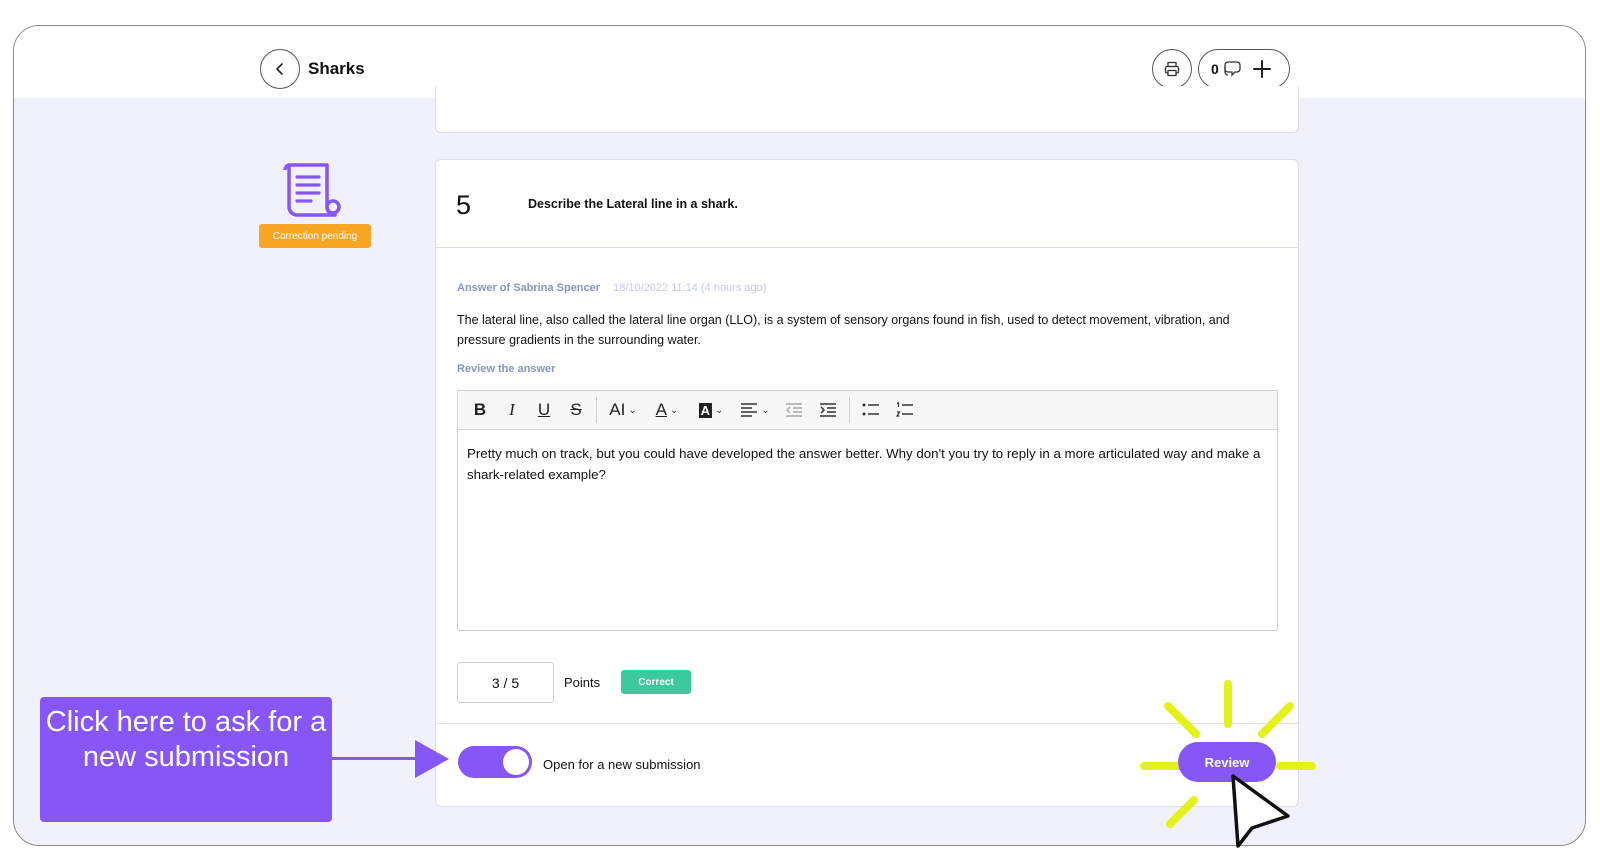 Image resolution: width=1600 pixels, height=864 pixels. I want to click on answer-author: Answer of Sabrina Spencer, so click(529, 288).